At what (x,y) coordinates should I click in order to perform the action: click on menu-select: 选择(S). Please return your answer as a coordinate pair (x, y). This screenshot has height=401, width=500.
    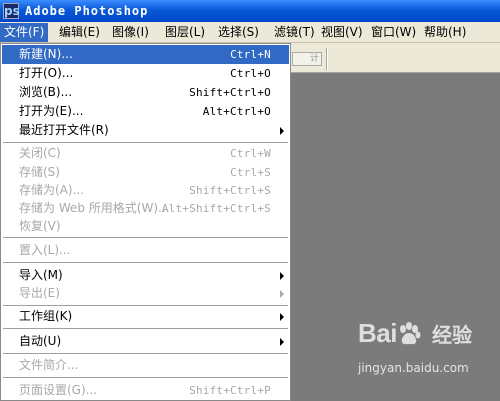
    Looking at the image, I should click on (238, 32).